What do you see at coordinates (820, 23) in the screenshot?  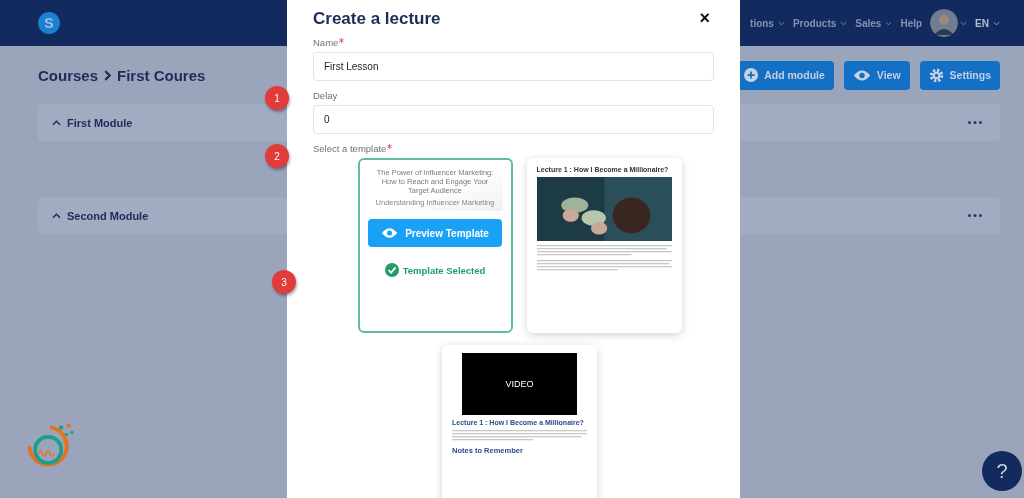 I see `nav-menu-item: Products` at bounding box center [820, 23].